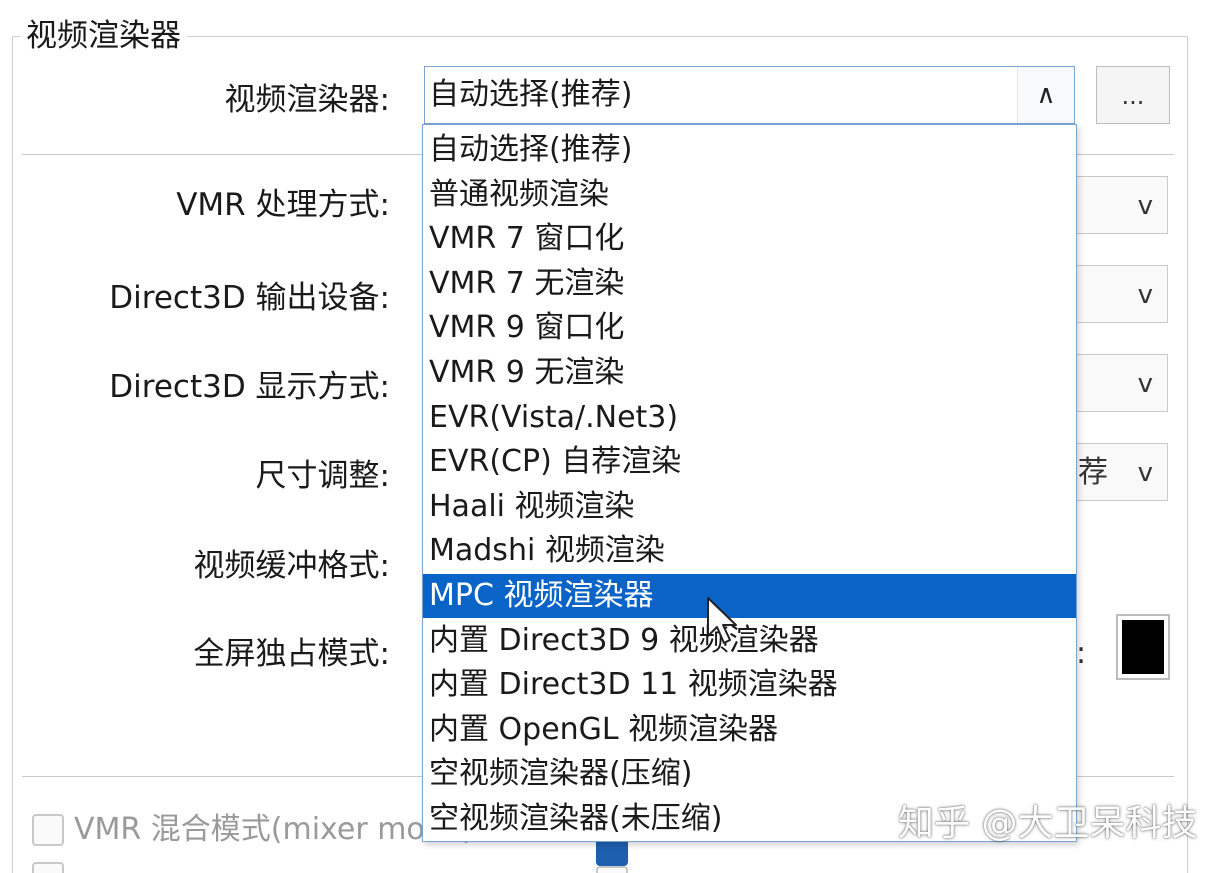  Describe the element at coordinates (749, 150) in the screenshot. I see `dropdown-option: 自动选择(推荐)` at that location.